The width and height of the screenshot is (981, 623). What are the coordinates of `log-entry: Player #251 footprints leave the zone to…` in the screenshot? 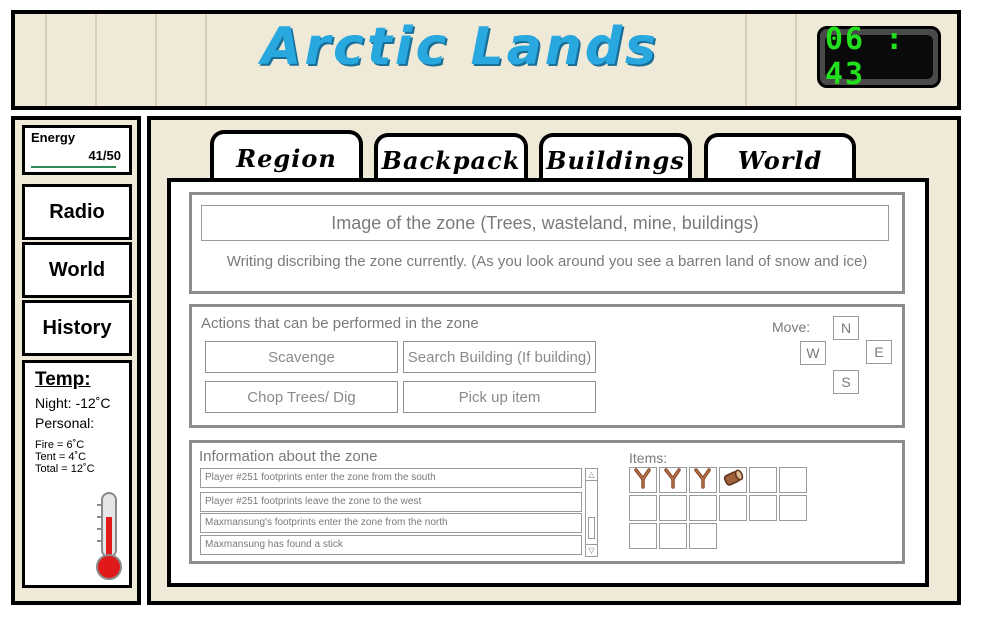 It's located at (391, 502).